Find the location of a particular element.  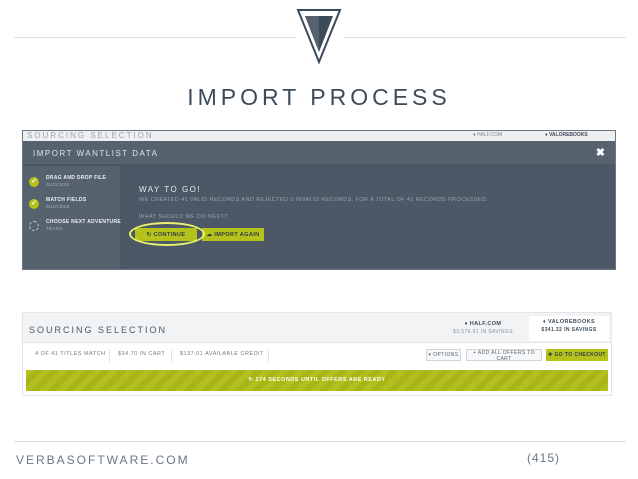

add-all-offers-button: + ADD ALL OFFERS TO CART is located at coordinates (504, 355).